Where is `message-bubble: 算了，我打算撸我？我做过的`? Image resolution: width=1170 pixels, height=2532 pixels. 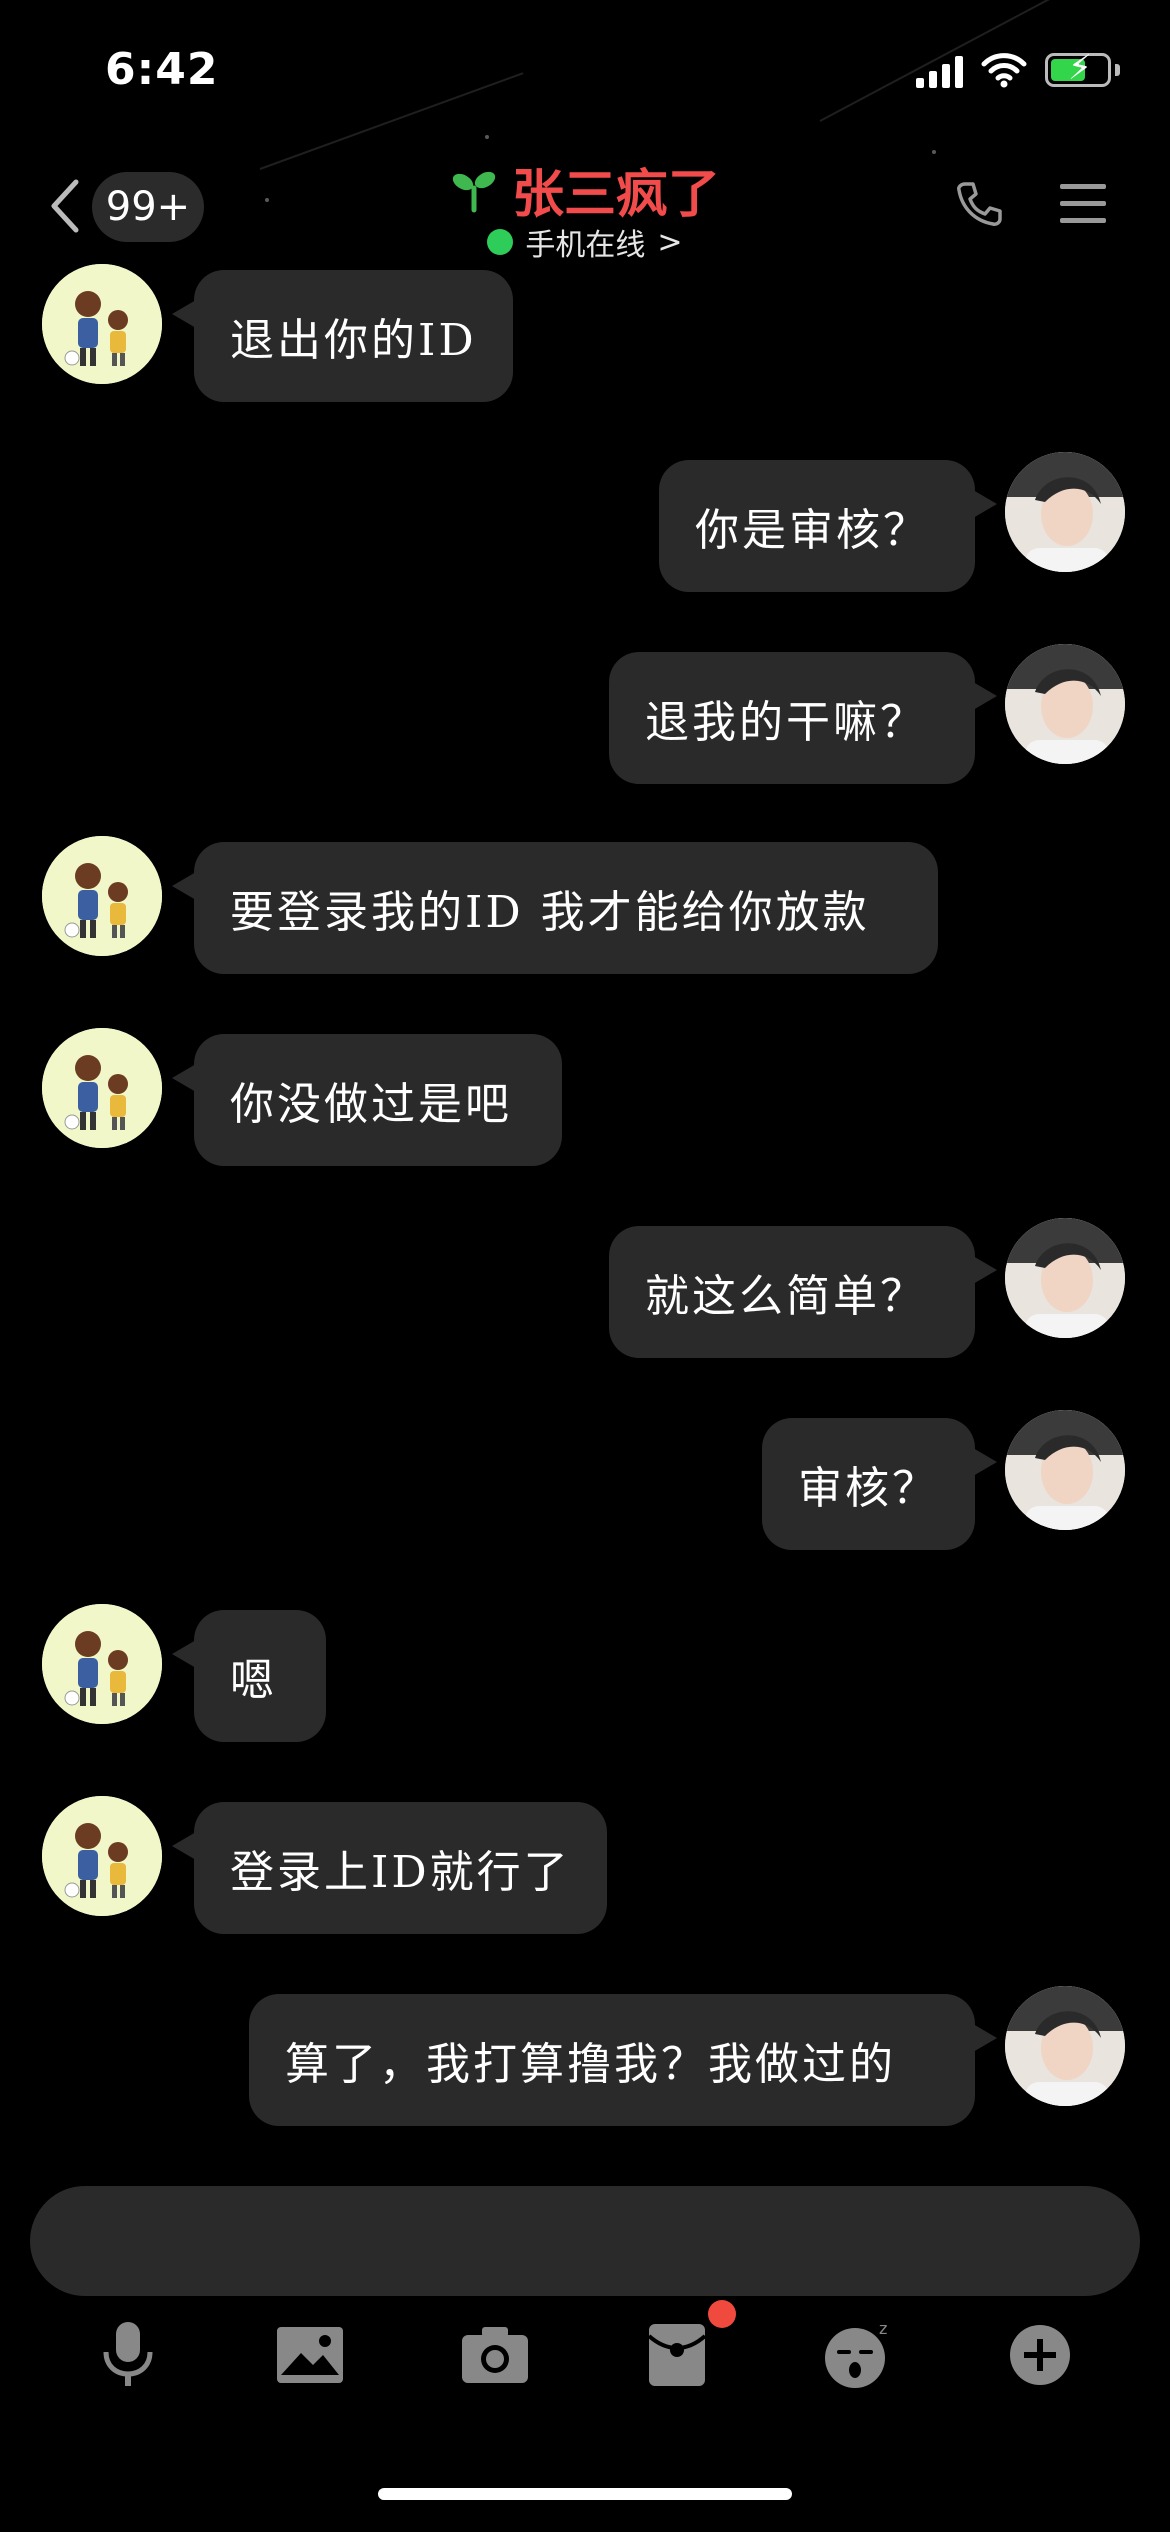
message-bubble: 算了，我打算撸我？我做过的 is located at coordinates (623, 2060).